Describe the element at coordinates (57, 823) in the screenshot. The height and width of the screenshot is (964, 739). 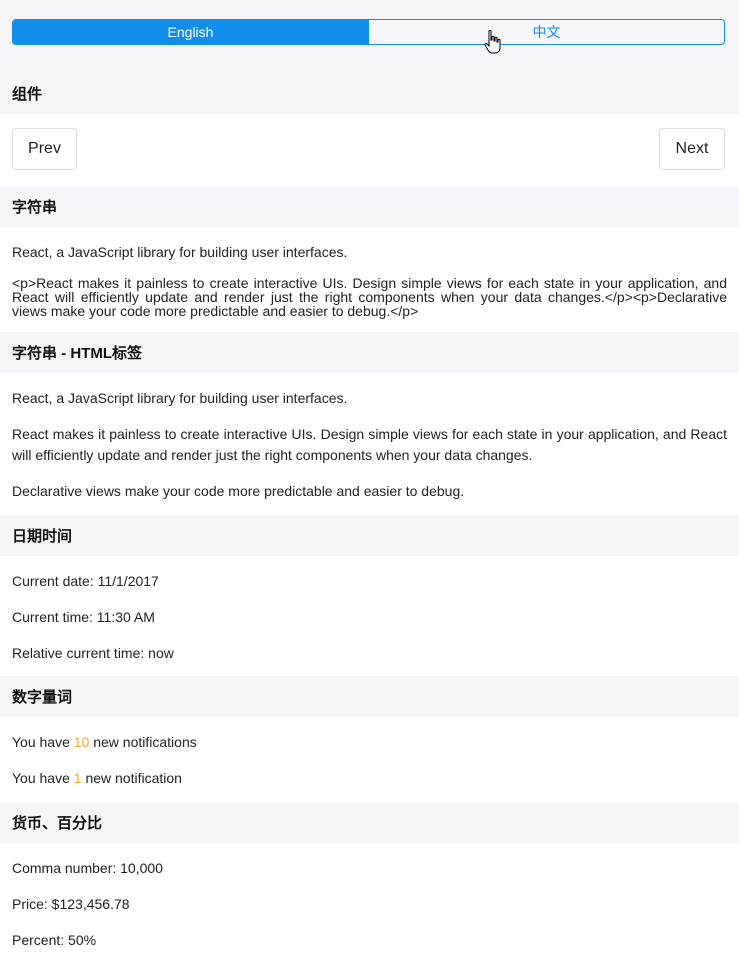
I see `currency-title-text: 货币、百分比` at that location.